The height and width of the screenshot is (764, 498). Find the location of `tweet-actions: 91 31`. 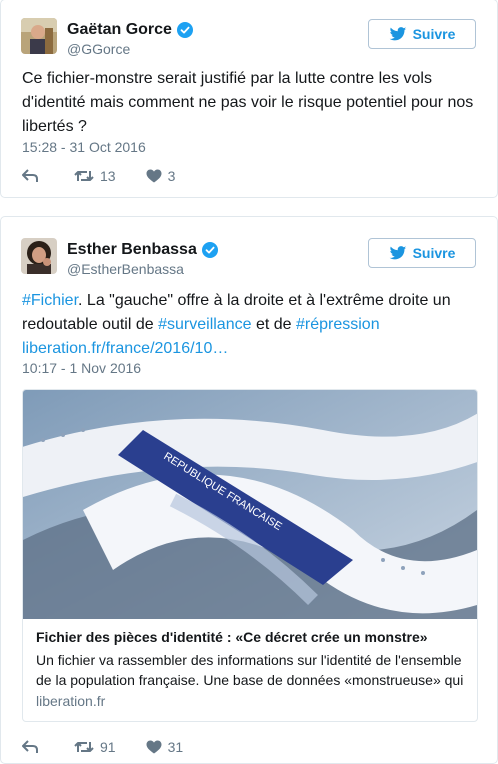

tweet-actions: 91 31 is located at coordinates (117, 747).